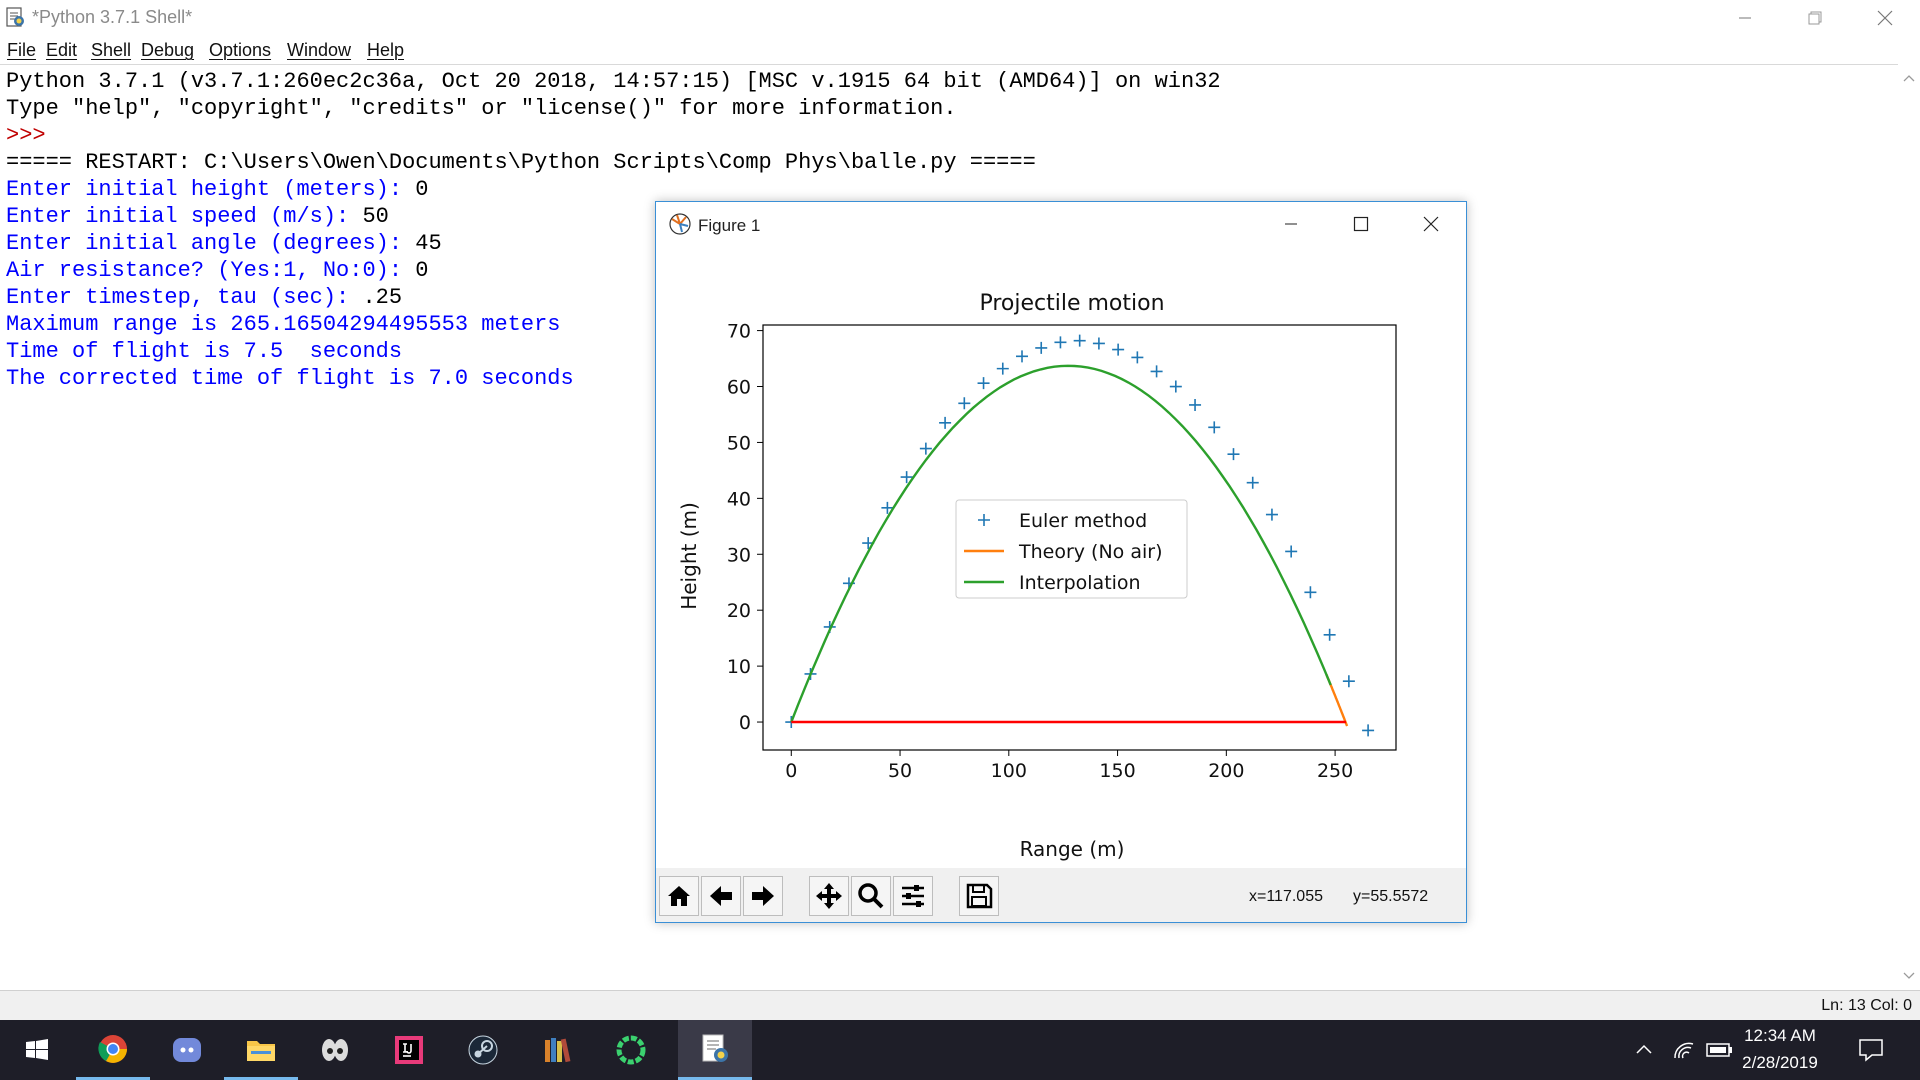 This screenshot has height=1080, width=1920. I want to click on move-icon, so click(829, 896).